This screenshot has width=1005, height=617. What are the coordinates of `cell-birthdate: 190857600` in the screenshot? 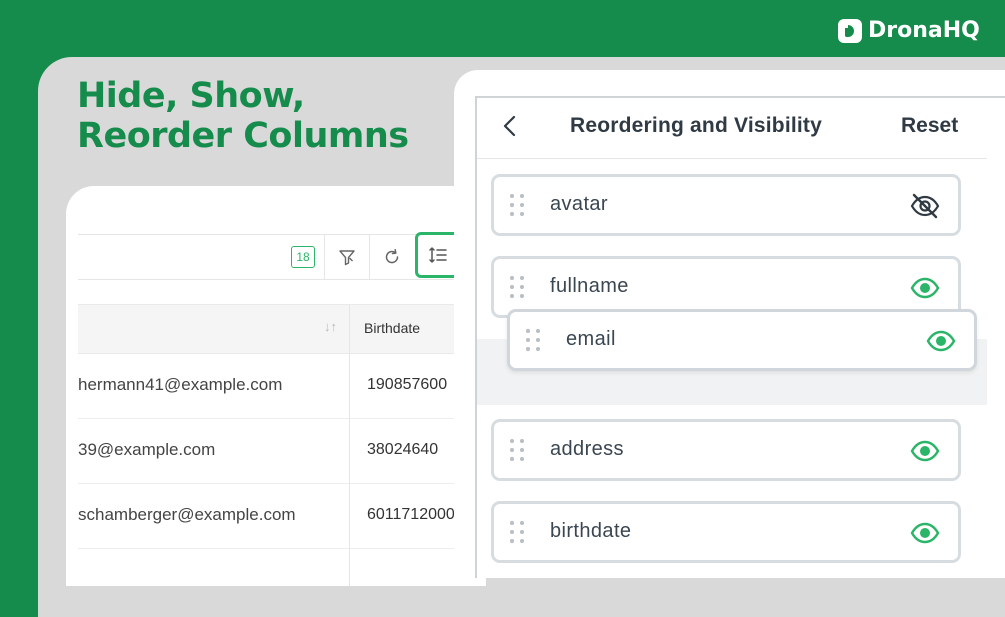 It's located at (408, 385).